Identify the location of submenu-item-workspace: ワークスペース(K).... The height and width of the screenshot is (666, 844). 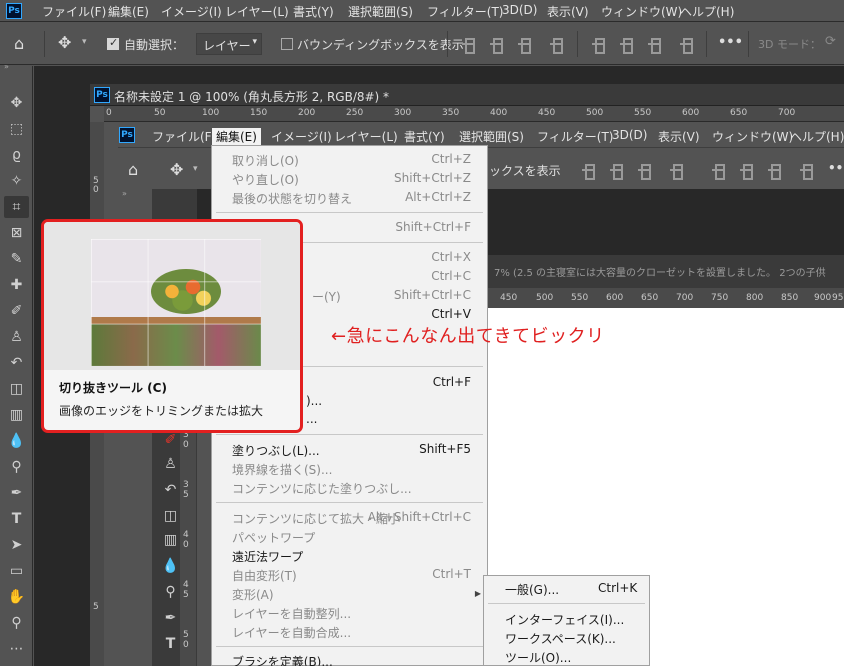
(560, 638).